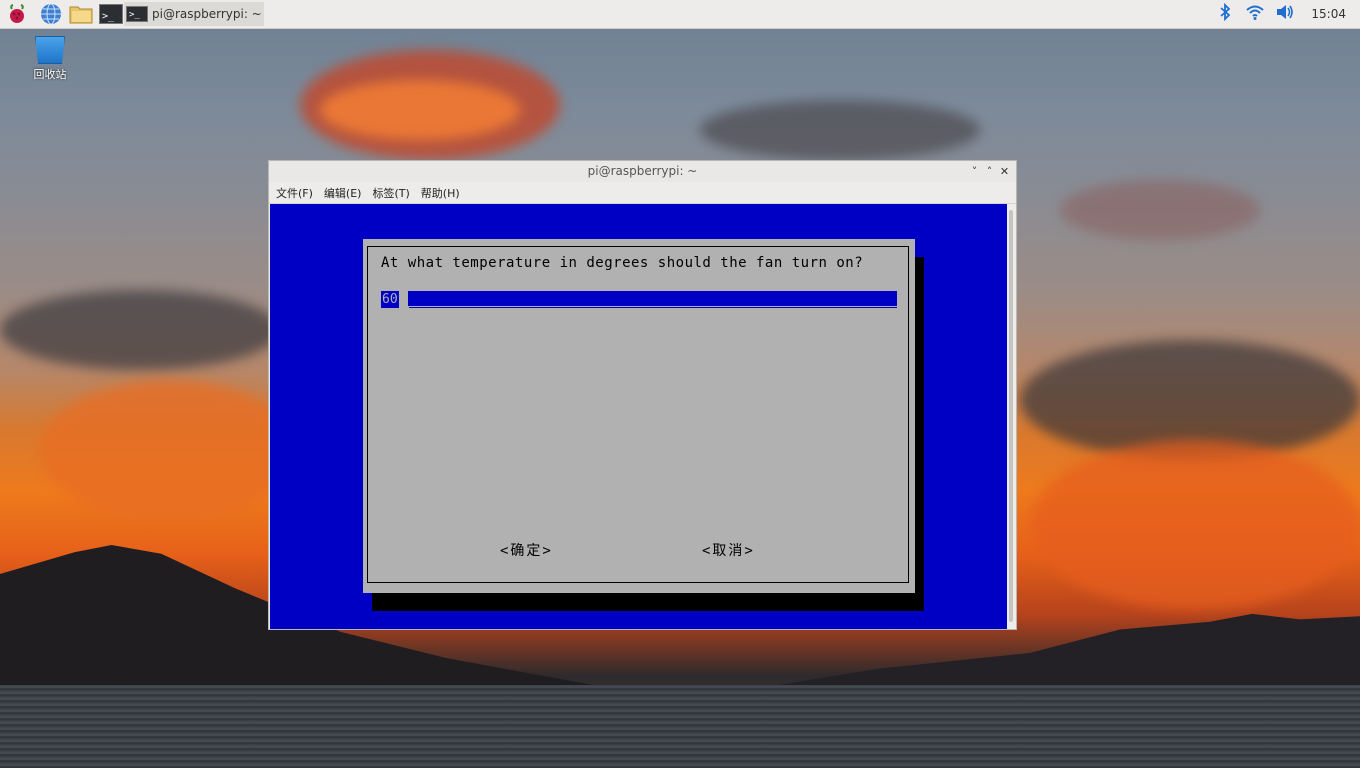 The height and width of the screenshot is (768, 1360). What do you see at coordinates (50, 50) in the screenshot?
I see `trash-icon` at bounding box center [50, 50].